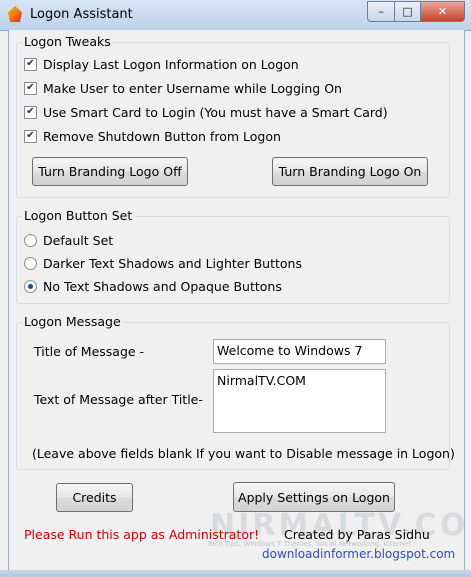 The width and height of the screenshot is (471, 577). Describe the element at coordinates (162, 136) in the screenshot. I see `checkbox-label: Remove Shutdown Button from Logon` at that location.